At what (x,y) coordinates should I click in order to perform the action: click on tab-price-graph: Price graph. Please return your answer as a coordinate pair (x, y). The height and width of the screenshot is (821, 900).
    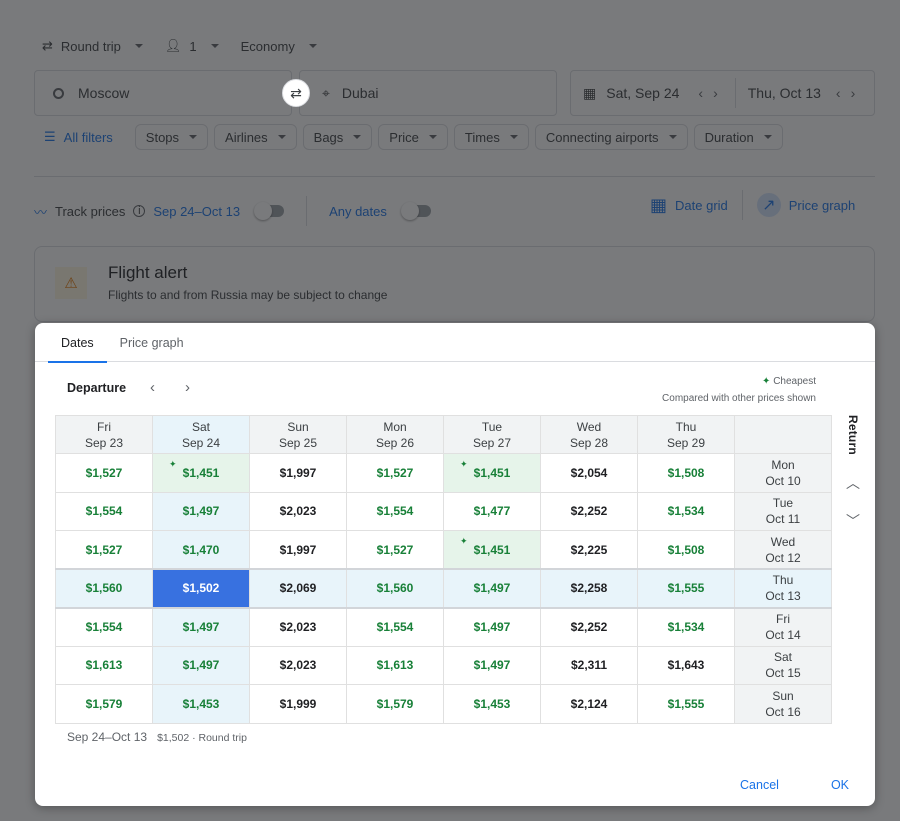
    Looking at the image, I should click on (152, 342).